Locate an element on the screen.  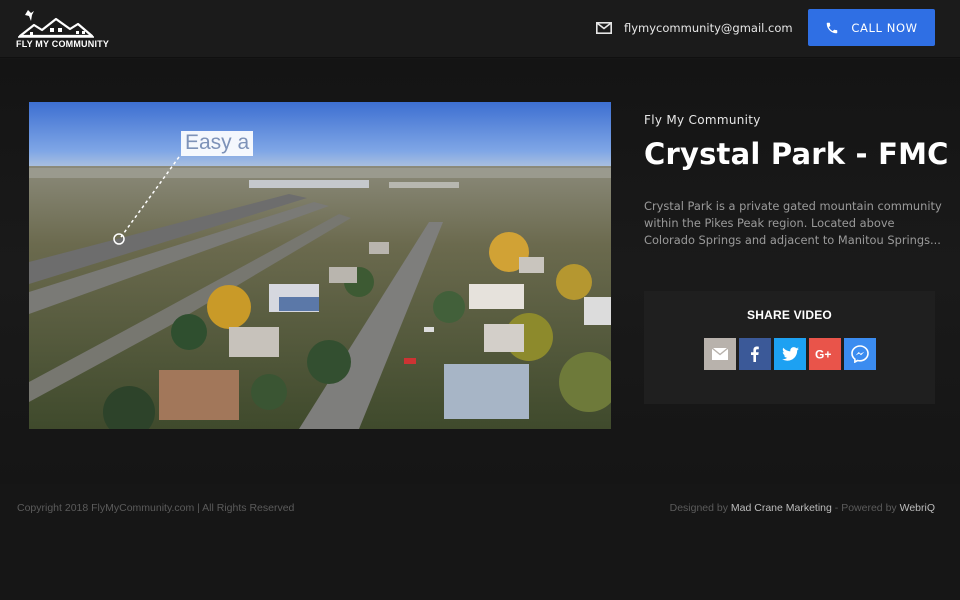
logo-text: FLY MY COMMUNITY is located at coordinates (63, 44).